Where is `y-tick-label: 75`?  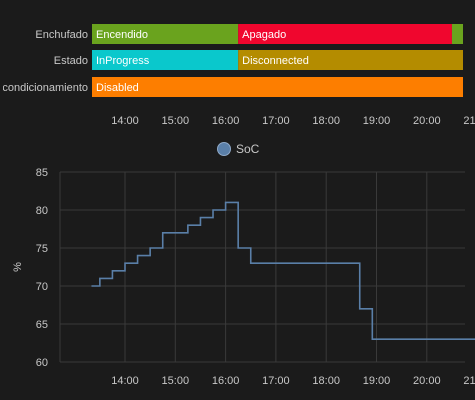 y-tick-label: 75 is located at coordinates (42, 249).